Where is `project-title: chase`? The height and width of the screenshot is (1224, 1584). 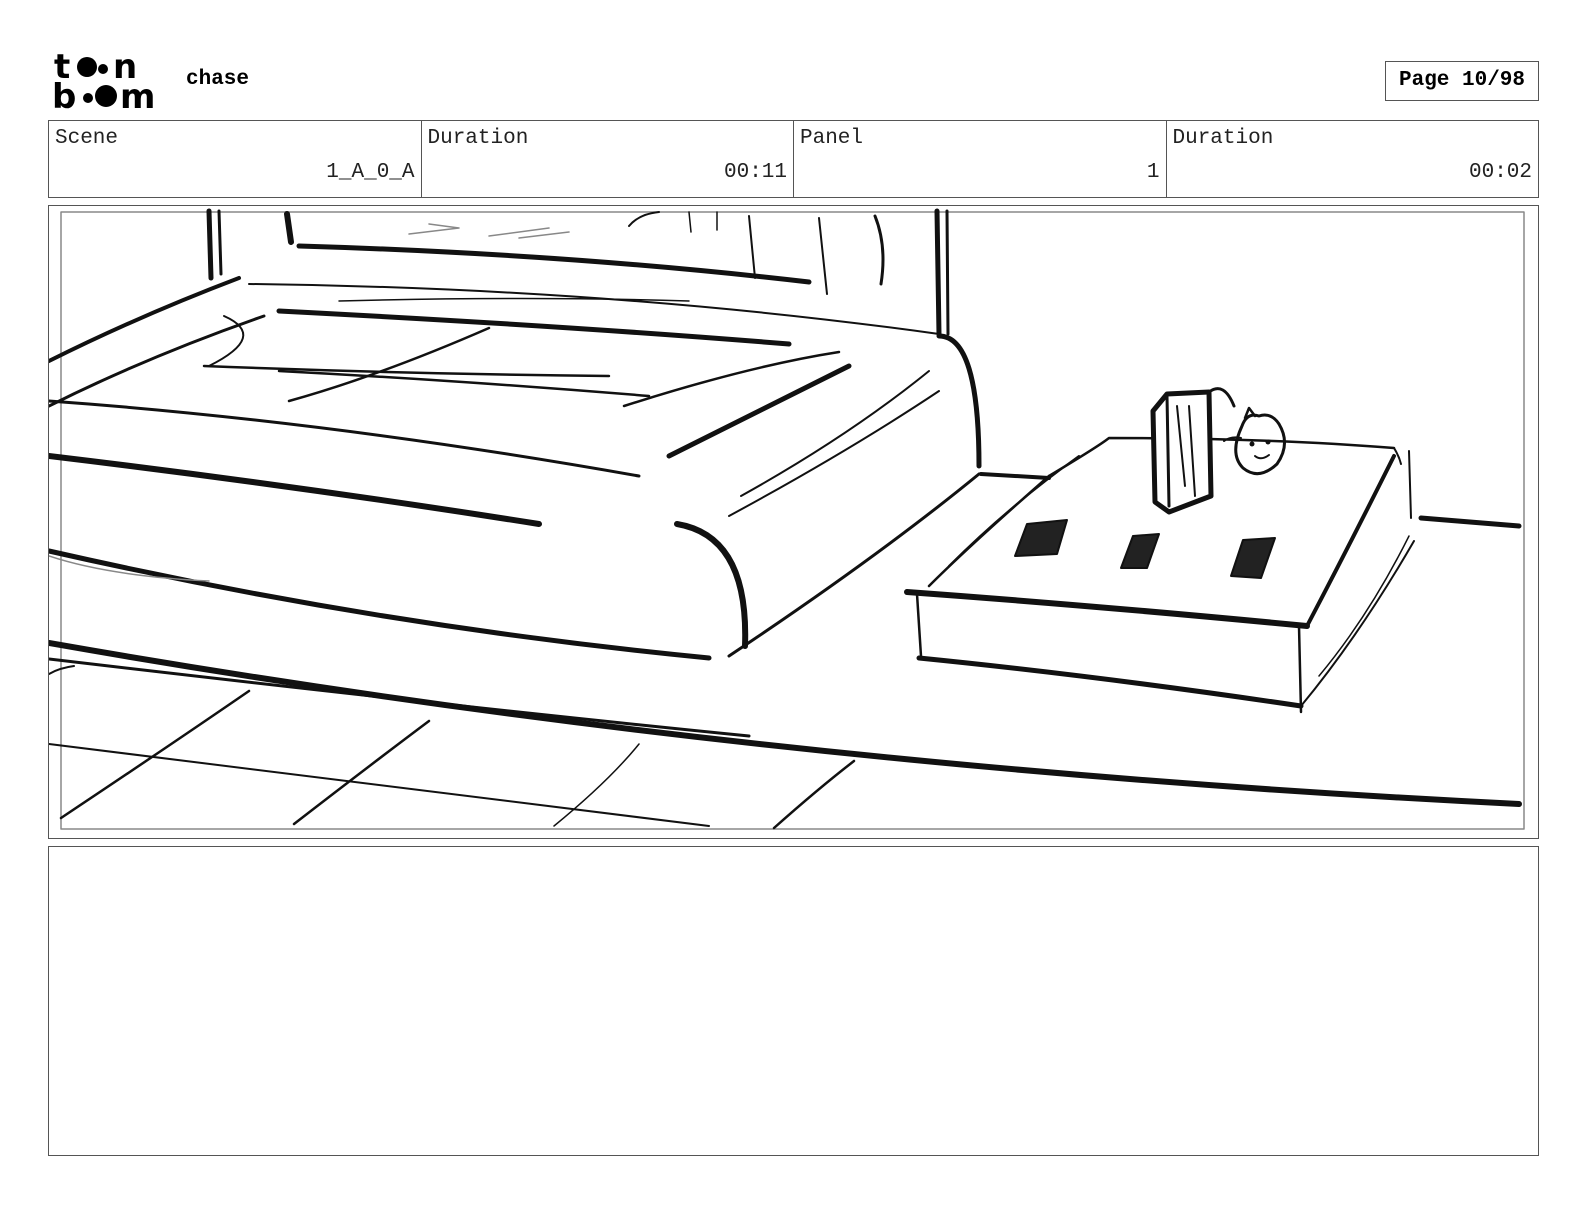
project-title: chase is located at coordinates (218, 79).